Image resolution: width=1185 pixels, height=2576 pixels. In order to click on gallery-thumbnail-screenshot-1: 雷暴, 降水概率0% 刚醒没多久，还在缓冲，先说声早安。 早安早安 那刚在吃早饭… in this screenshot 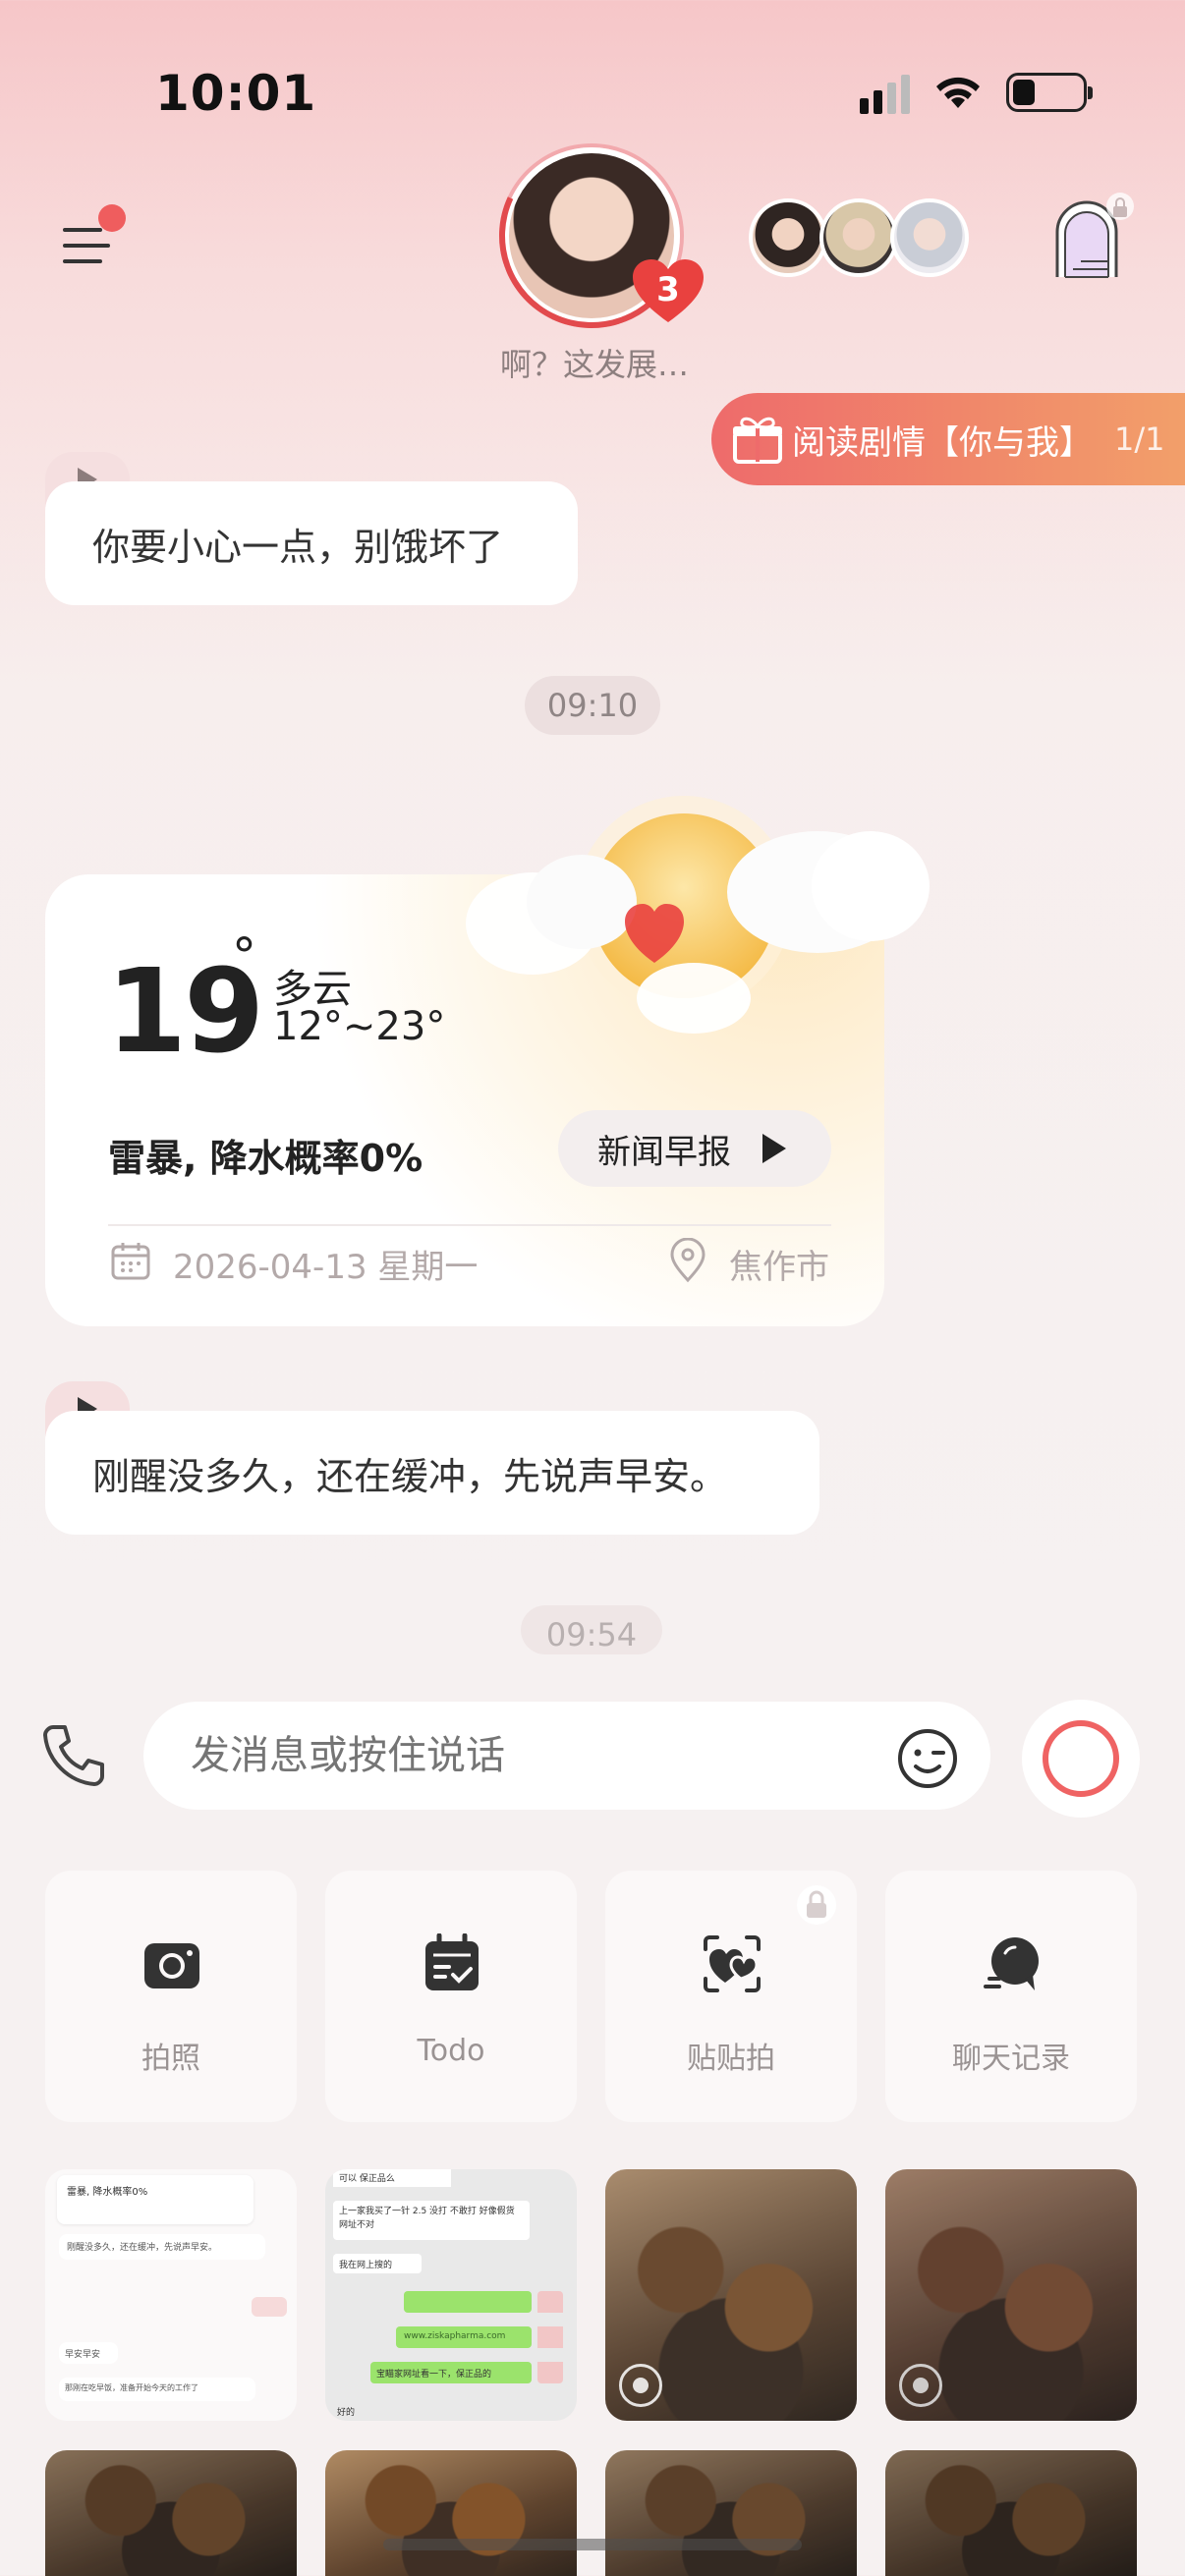, I will do `click(171, 2295)`.